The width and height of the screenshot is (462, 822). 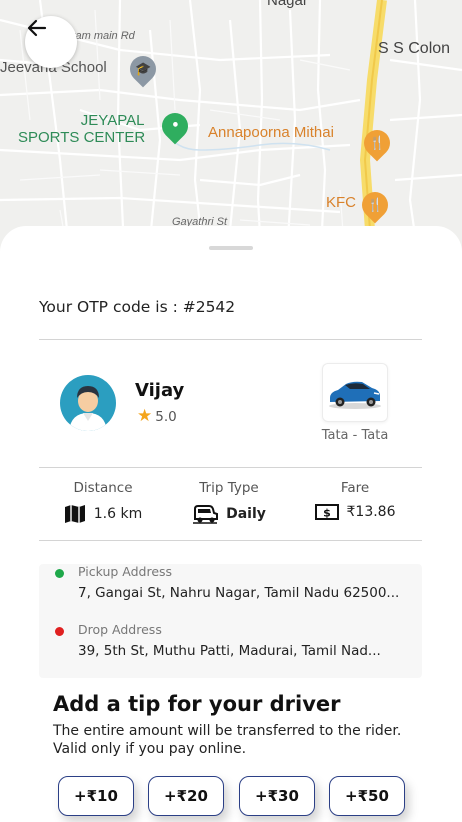 I want to click on cash-icon: $, so click(x=326, y=512).